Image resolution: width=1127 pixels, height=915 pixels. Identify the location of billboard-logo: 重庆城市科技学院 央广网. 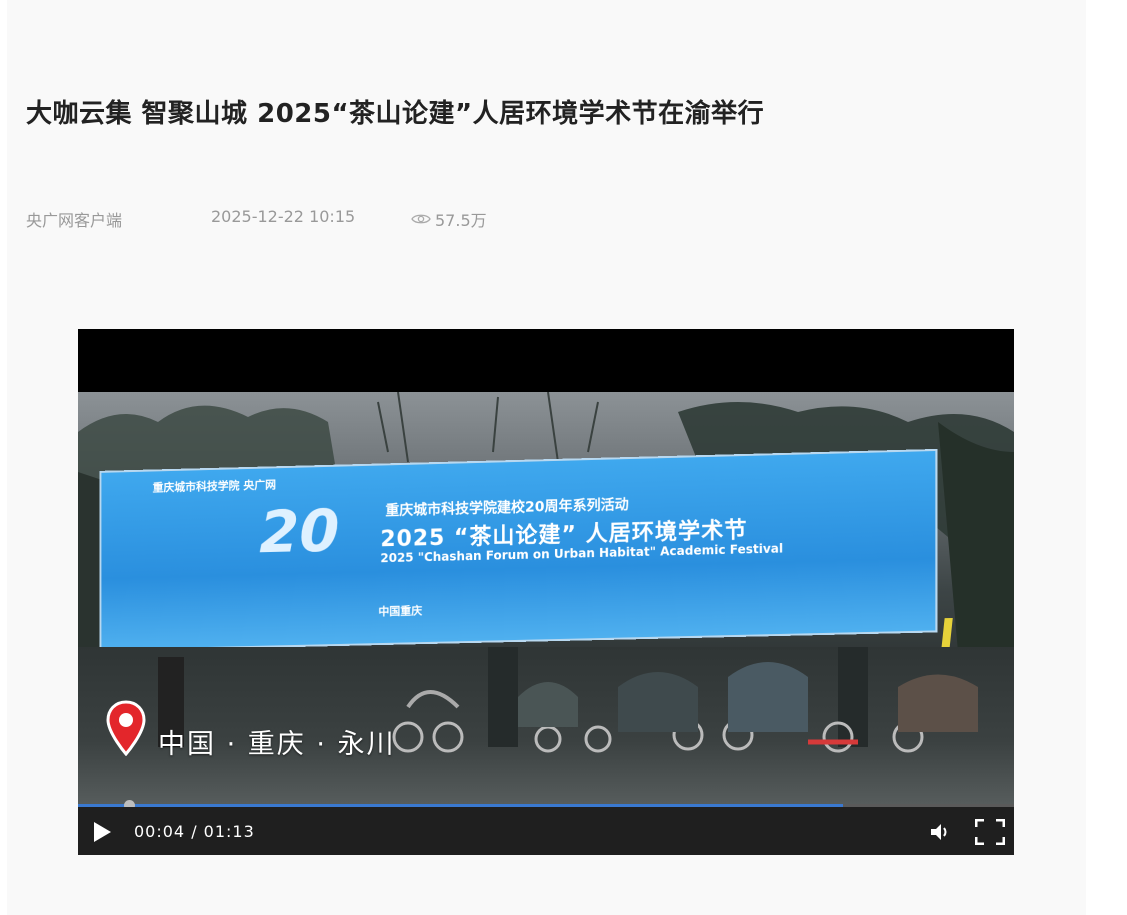
(214, 486).